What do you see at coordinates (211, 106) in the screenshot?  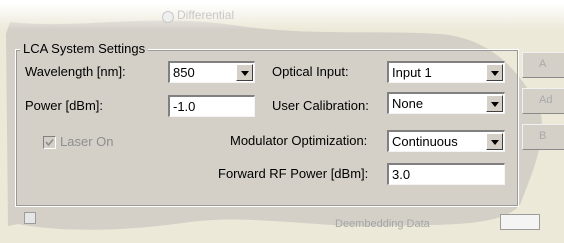 I see `power-input: -1.0` at bounding box center [211, 106].